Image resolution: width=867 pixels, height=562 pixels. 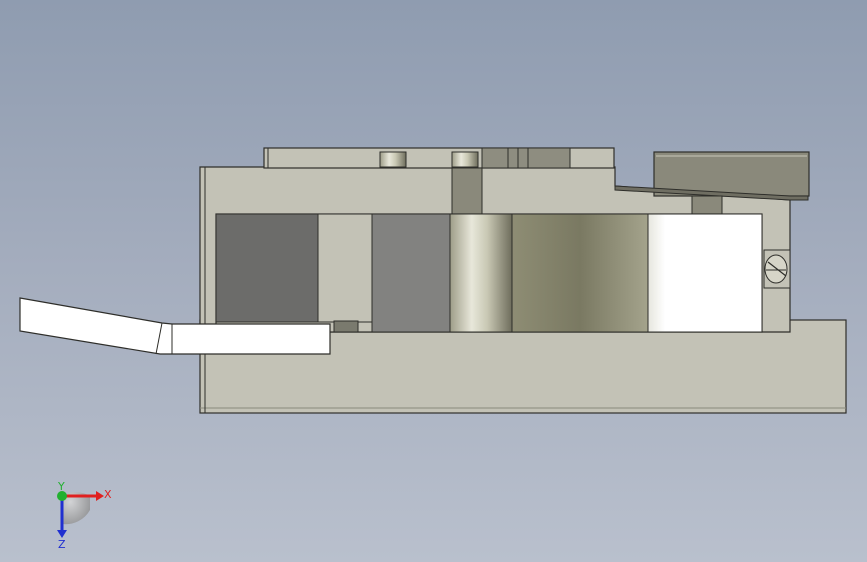 I want to click on top-cover-plate, so click(x=439, y=158).